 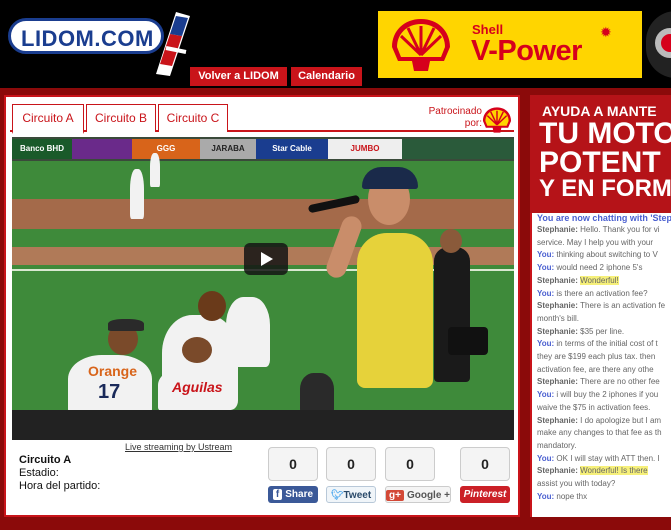 I want to click on chat-line: waive the $75 in activation fees., so click(x=593, y=407).